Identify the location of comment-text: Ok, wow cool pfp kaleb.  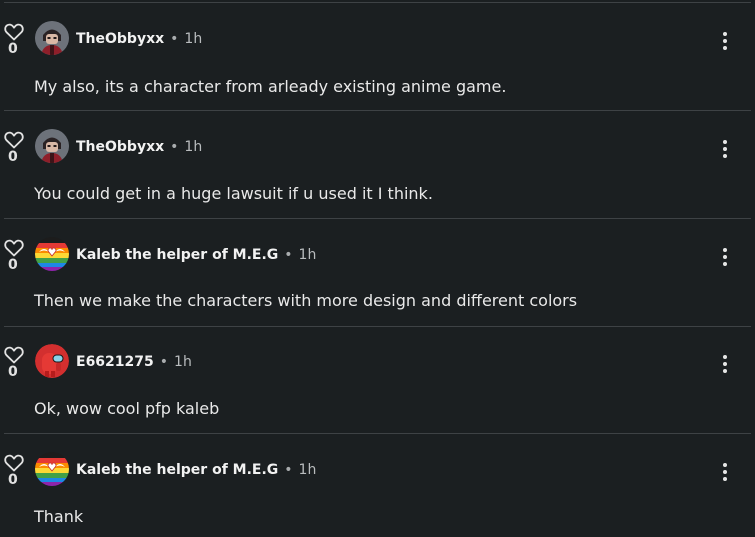
(127, 408).